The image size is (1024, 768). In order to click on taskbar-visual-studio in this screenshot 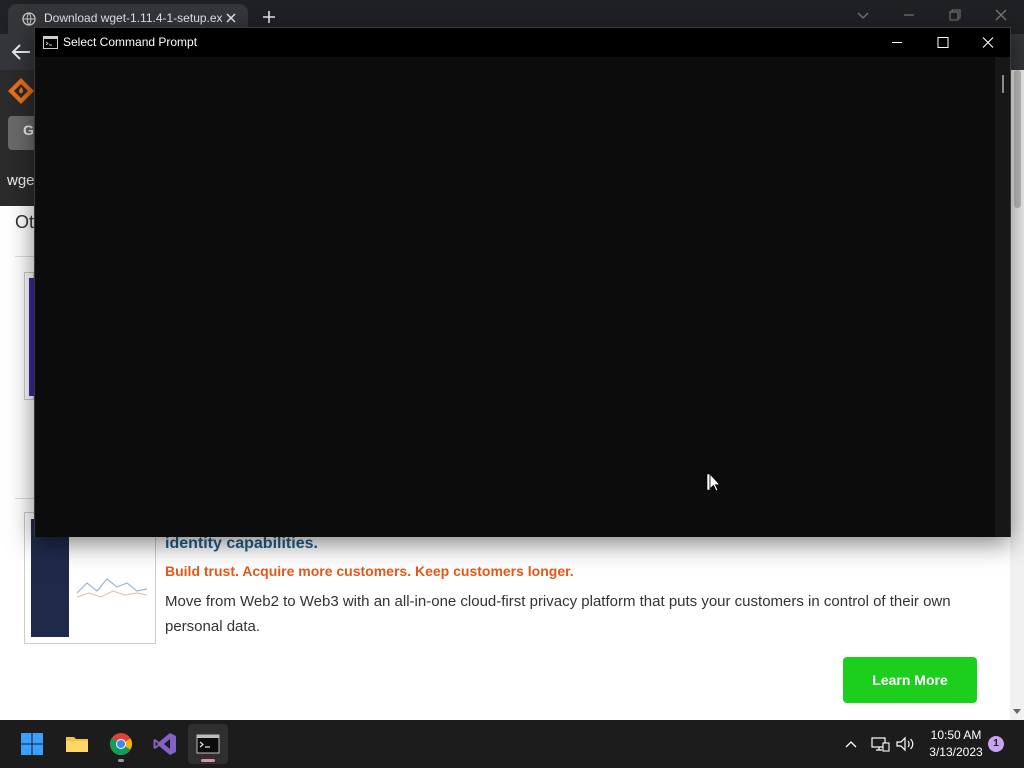, I will do `click(165, 744)`.